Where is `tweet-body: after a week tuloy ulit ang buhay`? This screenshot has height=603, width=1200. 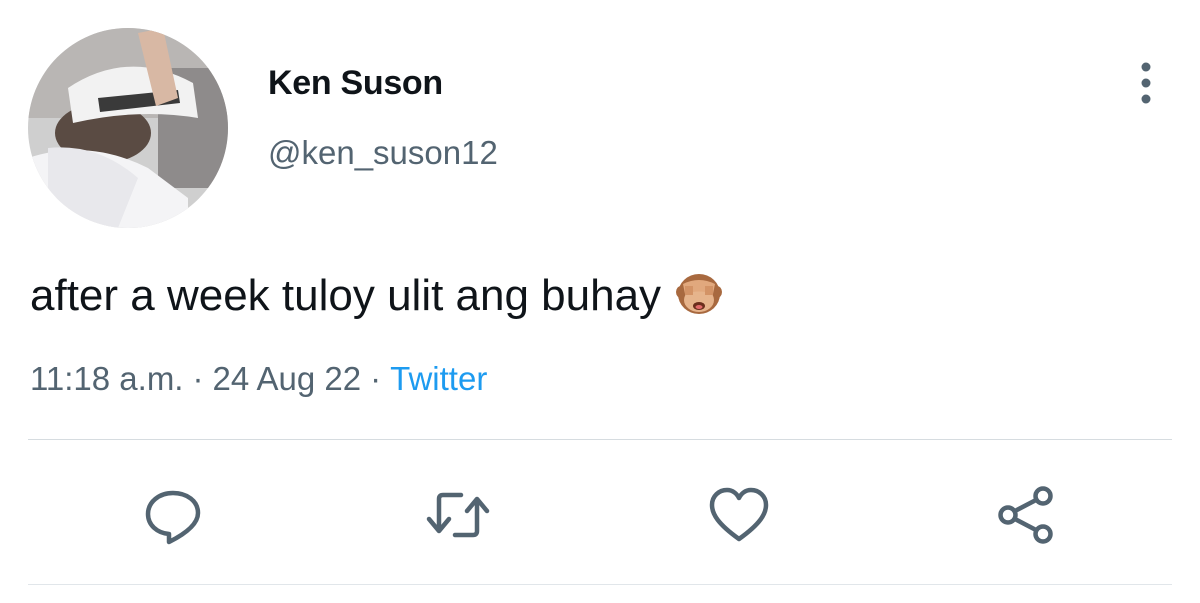 tweet-body: after a week tuloy ulit ang buhay is located at coordinates (346, 295).